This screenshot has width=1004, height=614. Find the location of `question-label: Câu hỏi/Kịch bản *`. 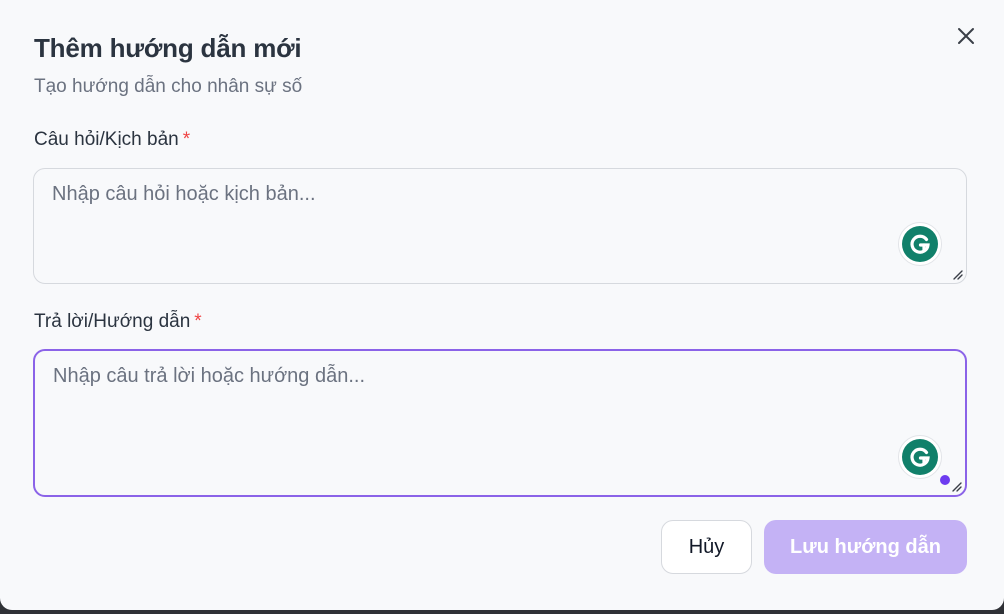

question-label: Câu hỏi/Kịch bản * is located at coordinates (112, 140).